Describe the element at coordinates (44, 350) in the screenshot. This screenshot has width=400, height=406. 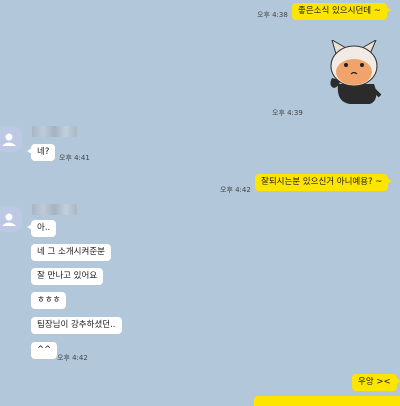
I see `their-message-bubble: ^^` at that location.